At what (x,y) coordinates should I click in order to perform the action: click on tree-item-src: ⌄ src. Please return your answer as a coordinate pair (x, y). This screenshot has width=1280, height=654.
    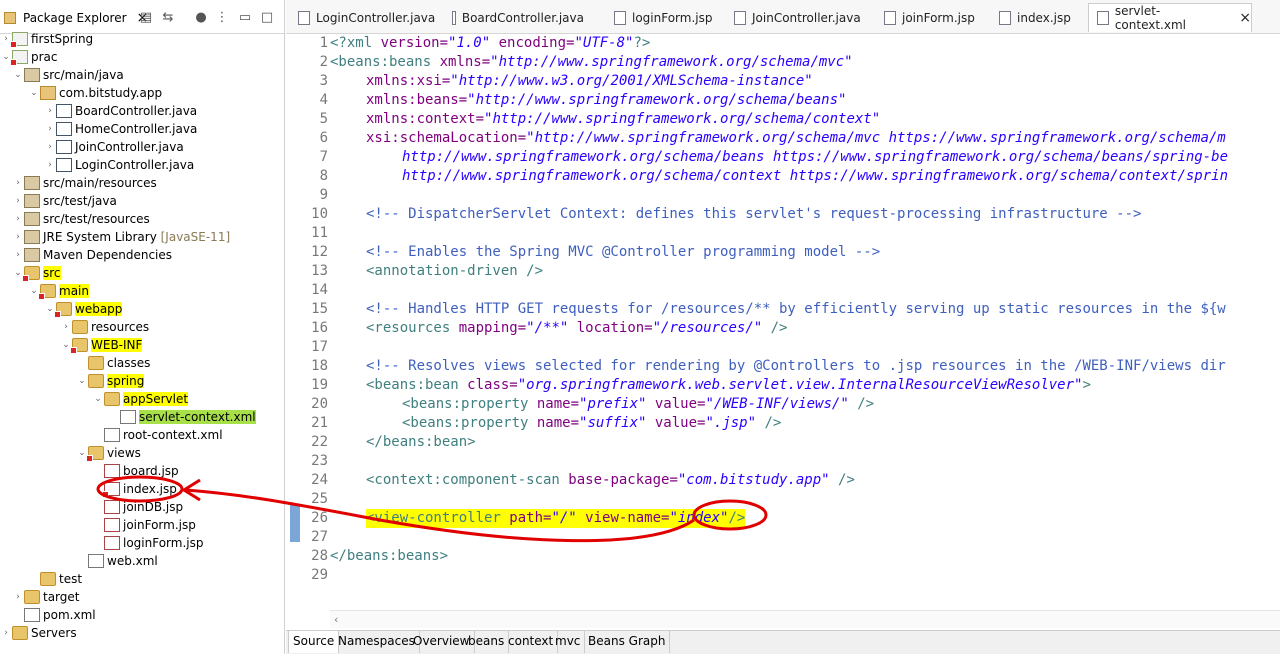
    Looking at the image, I should click on (36, 273).